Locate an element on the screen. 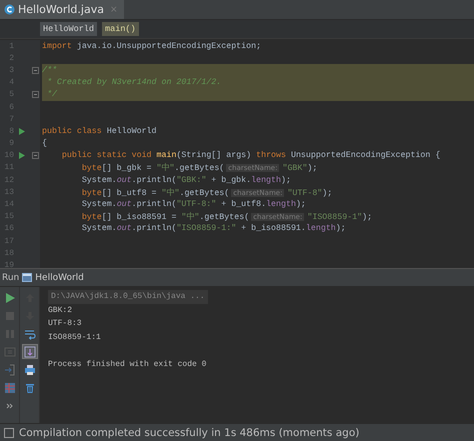  code-line: System.out.println("ISO8859-1:" + b_iso88591.length); is located at coordinates (213, 229).